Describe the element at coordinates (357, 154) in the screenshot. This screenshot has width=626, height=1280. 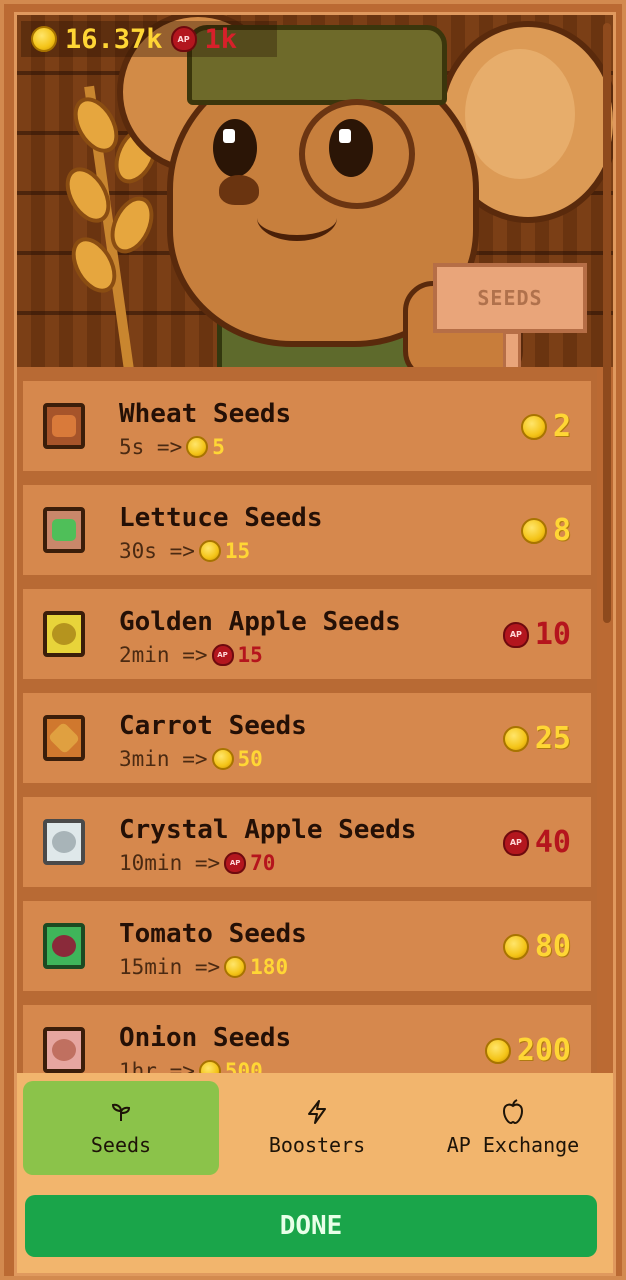
I see `monocle-art` at that location.